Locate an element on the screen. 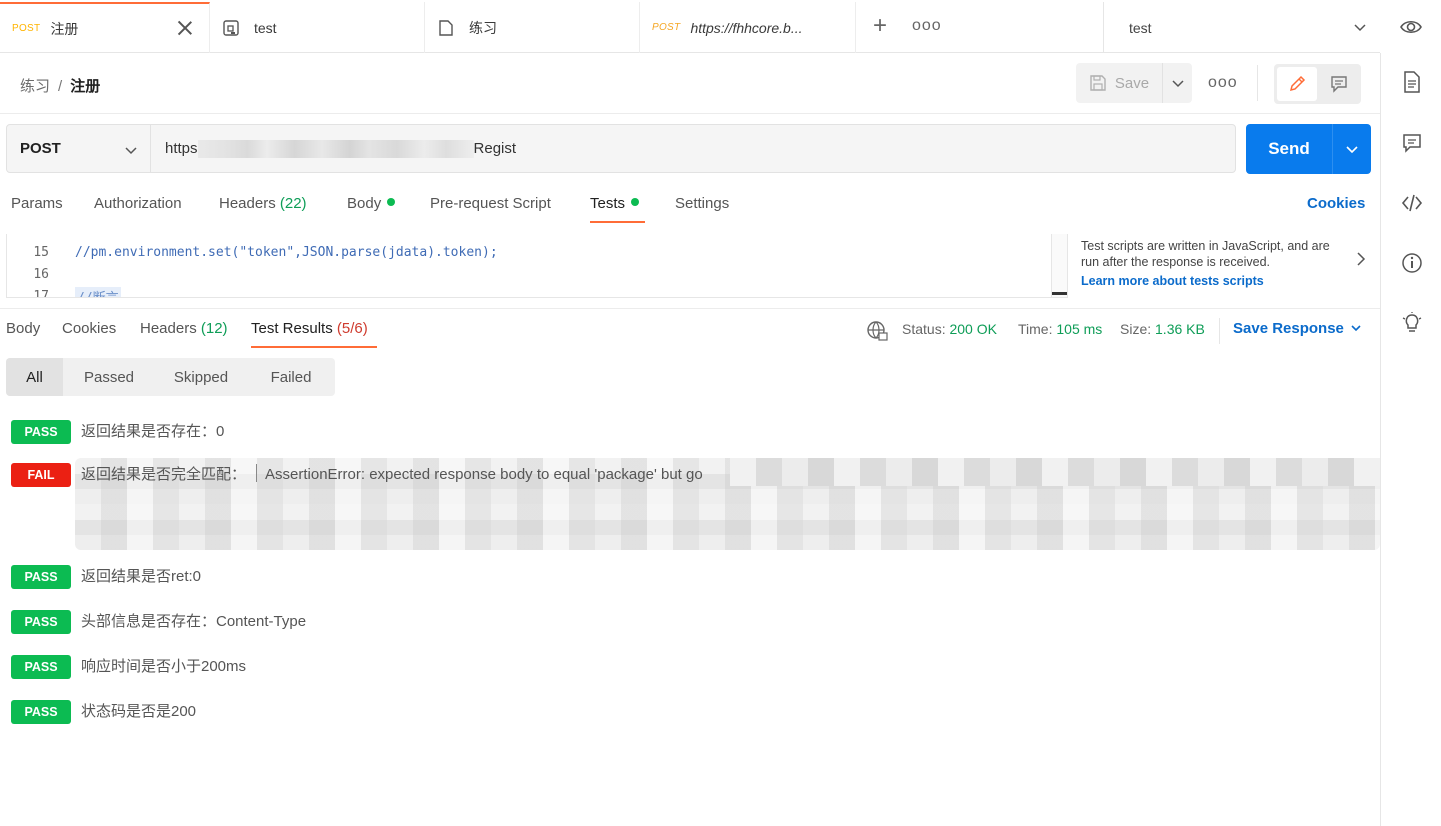 This screenshot has height=826, width=1441. more-options-icon: ooo is located at coordinates (1222, 83).